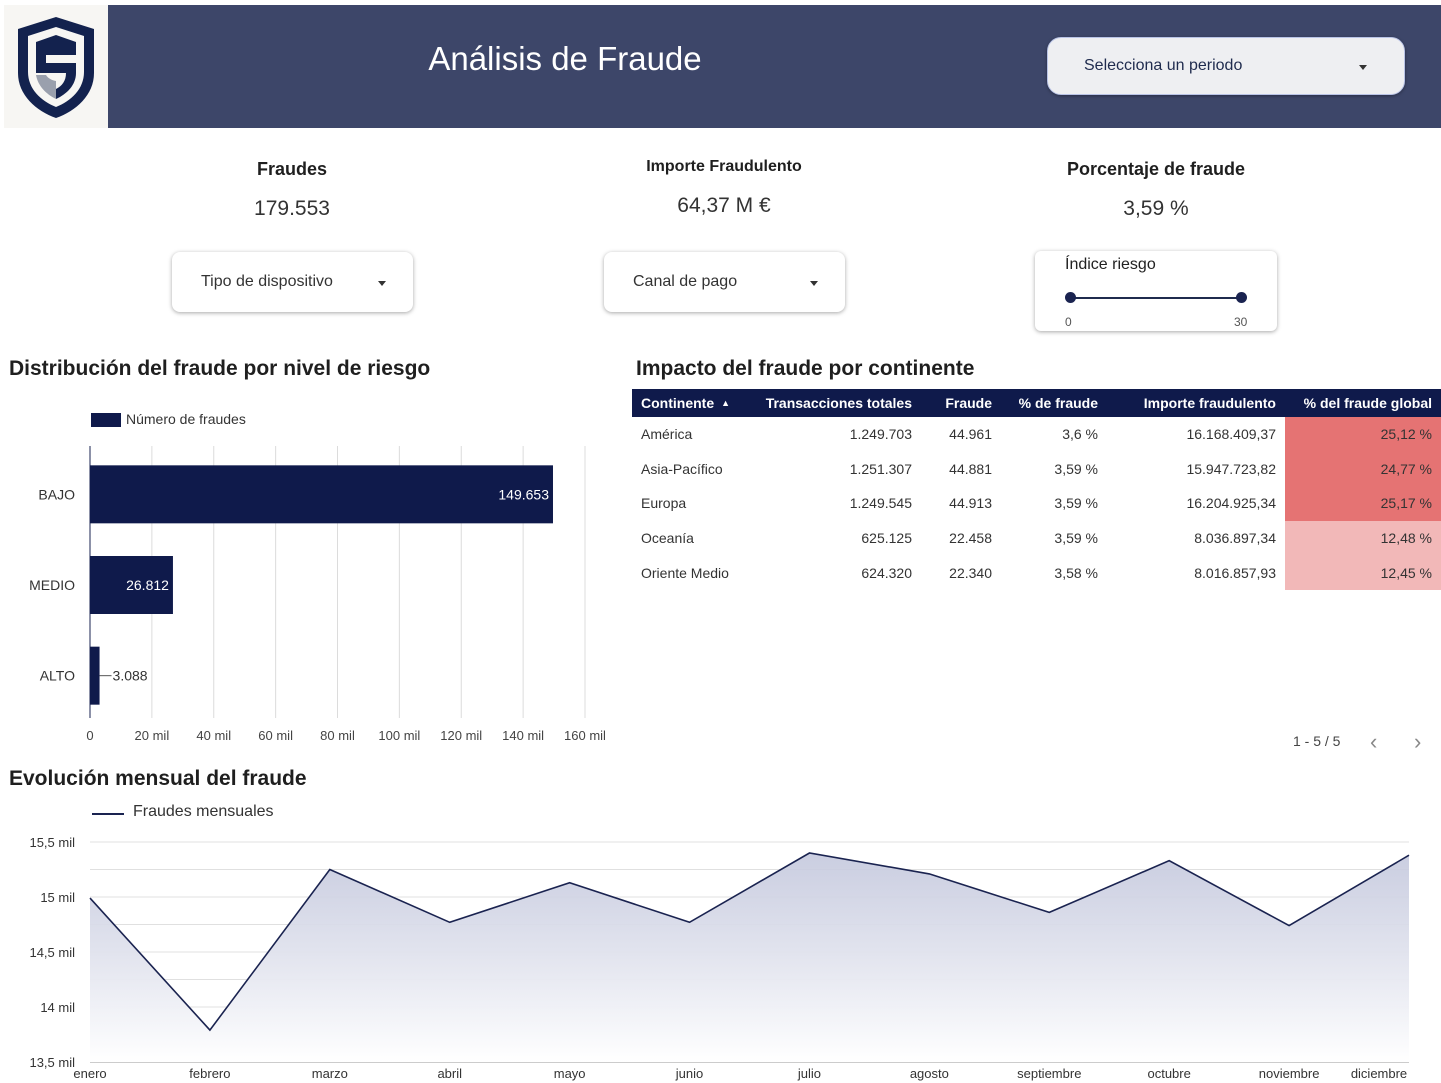 The height and width of the screenshot is (1083, 1441). Describe the element at coordinates (1070, 297) in the screenshot. I see `slider-min-handle` at that location.